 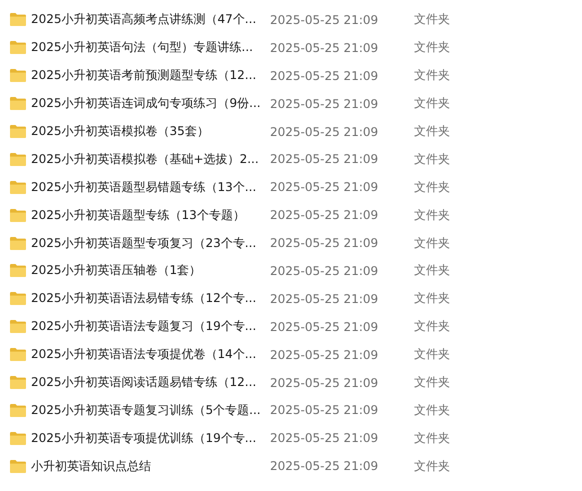 What do you see at coordinates (150, 271) in the screenshot?
I see `file-name: 2025小升初英语压轴卷（1套）` at bounding box center [150, 271].